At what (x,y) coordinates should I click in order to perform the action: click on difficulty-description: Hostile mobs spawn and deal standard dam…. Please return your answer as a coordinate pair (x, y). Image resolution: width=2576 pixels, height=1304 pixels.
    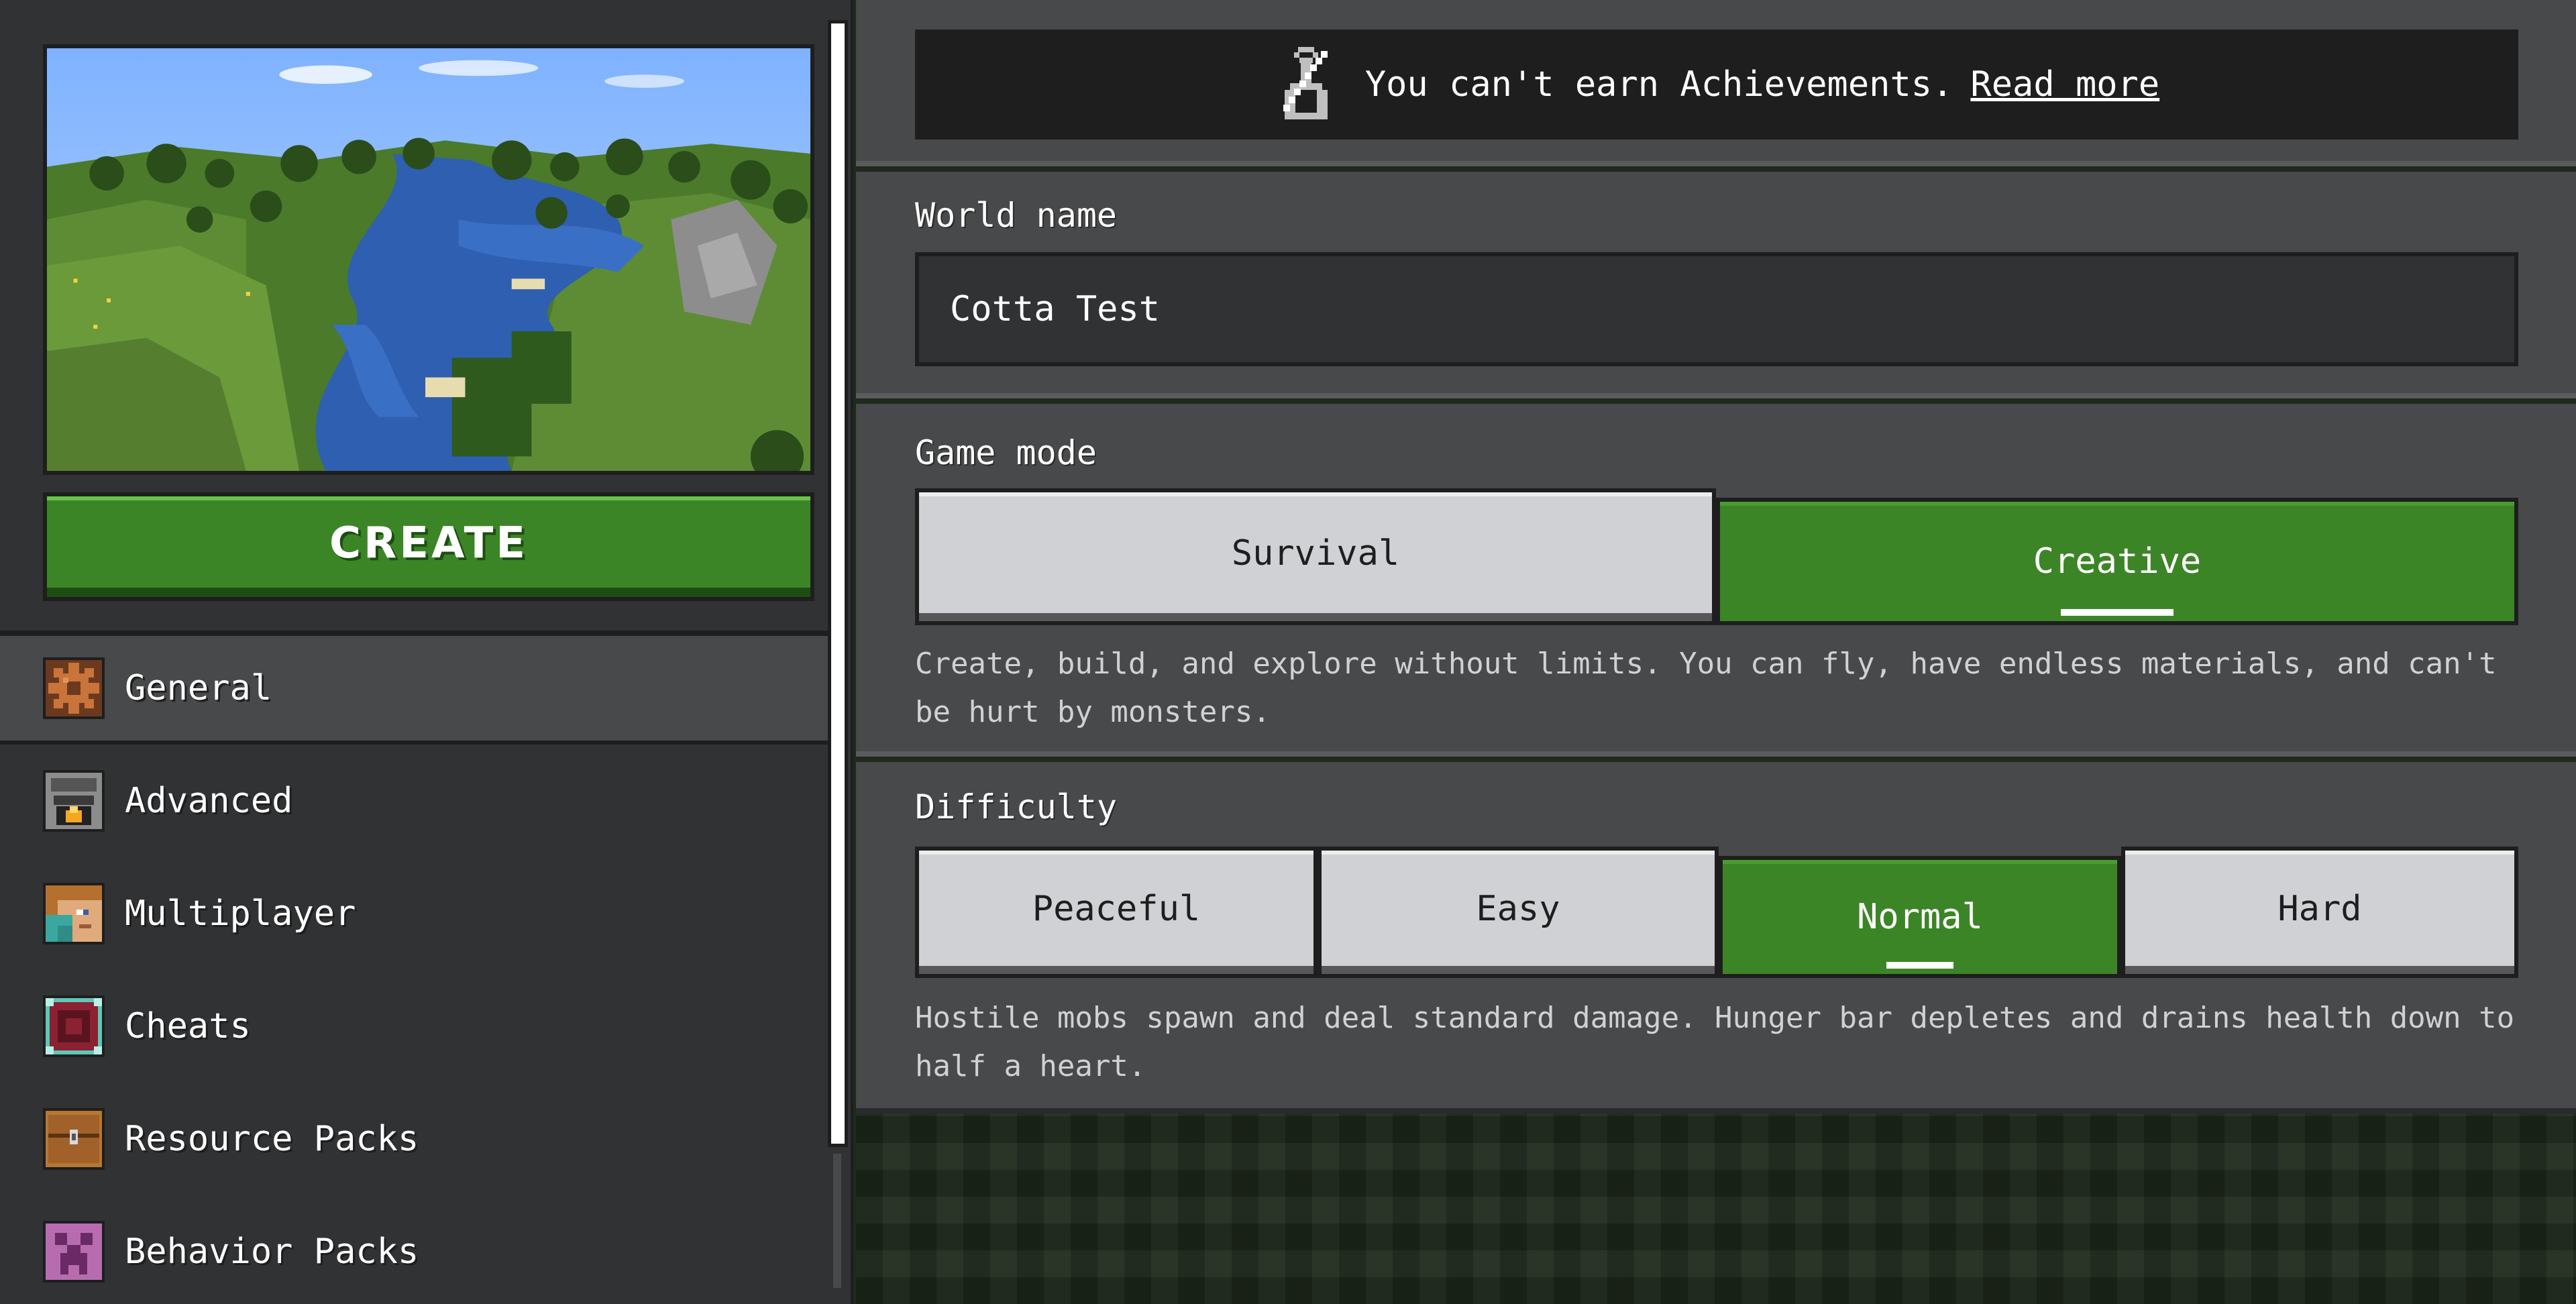
    Looking at the image, I should click on (1715, 1042).